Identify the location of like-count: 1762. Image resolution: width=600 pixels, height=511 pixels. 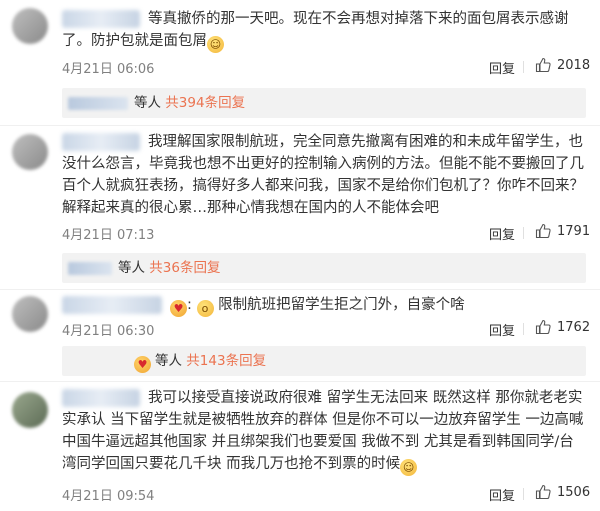
(574, 327).